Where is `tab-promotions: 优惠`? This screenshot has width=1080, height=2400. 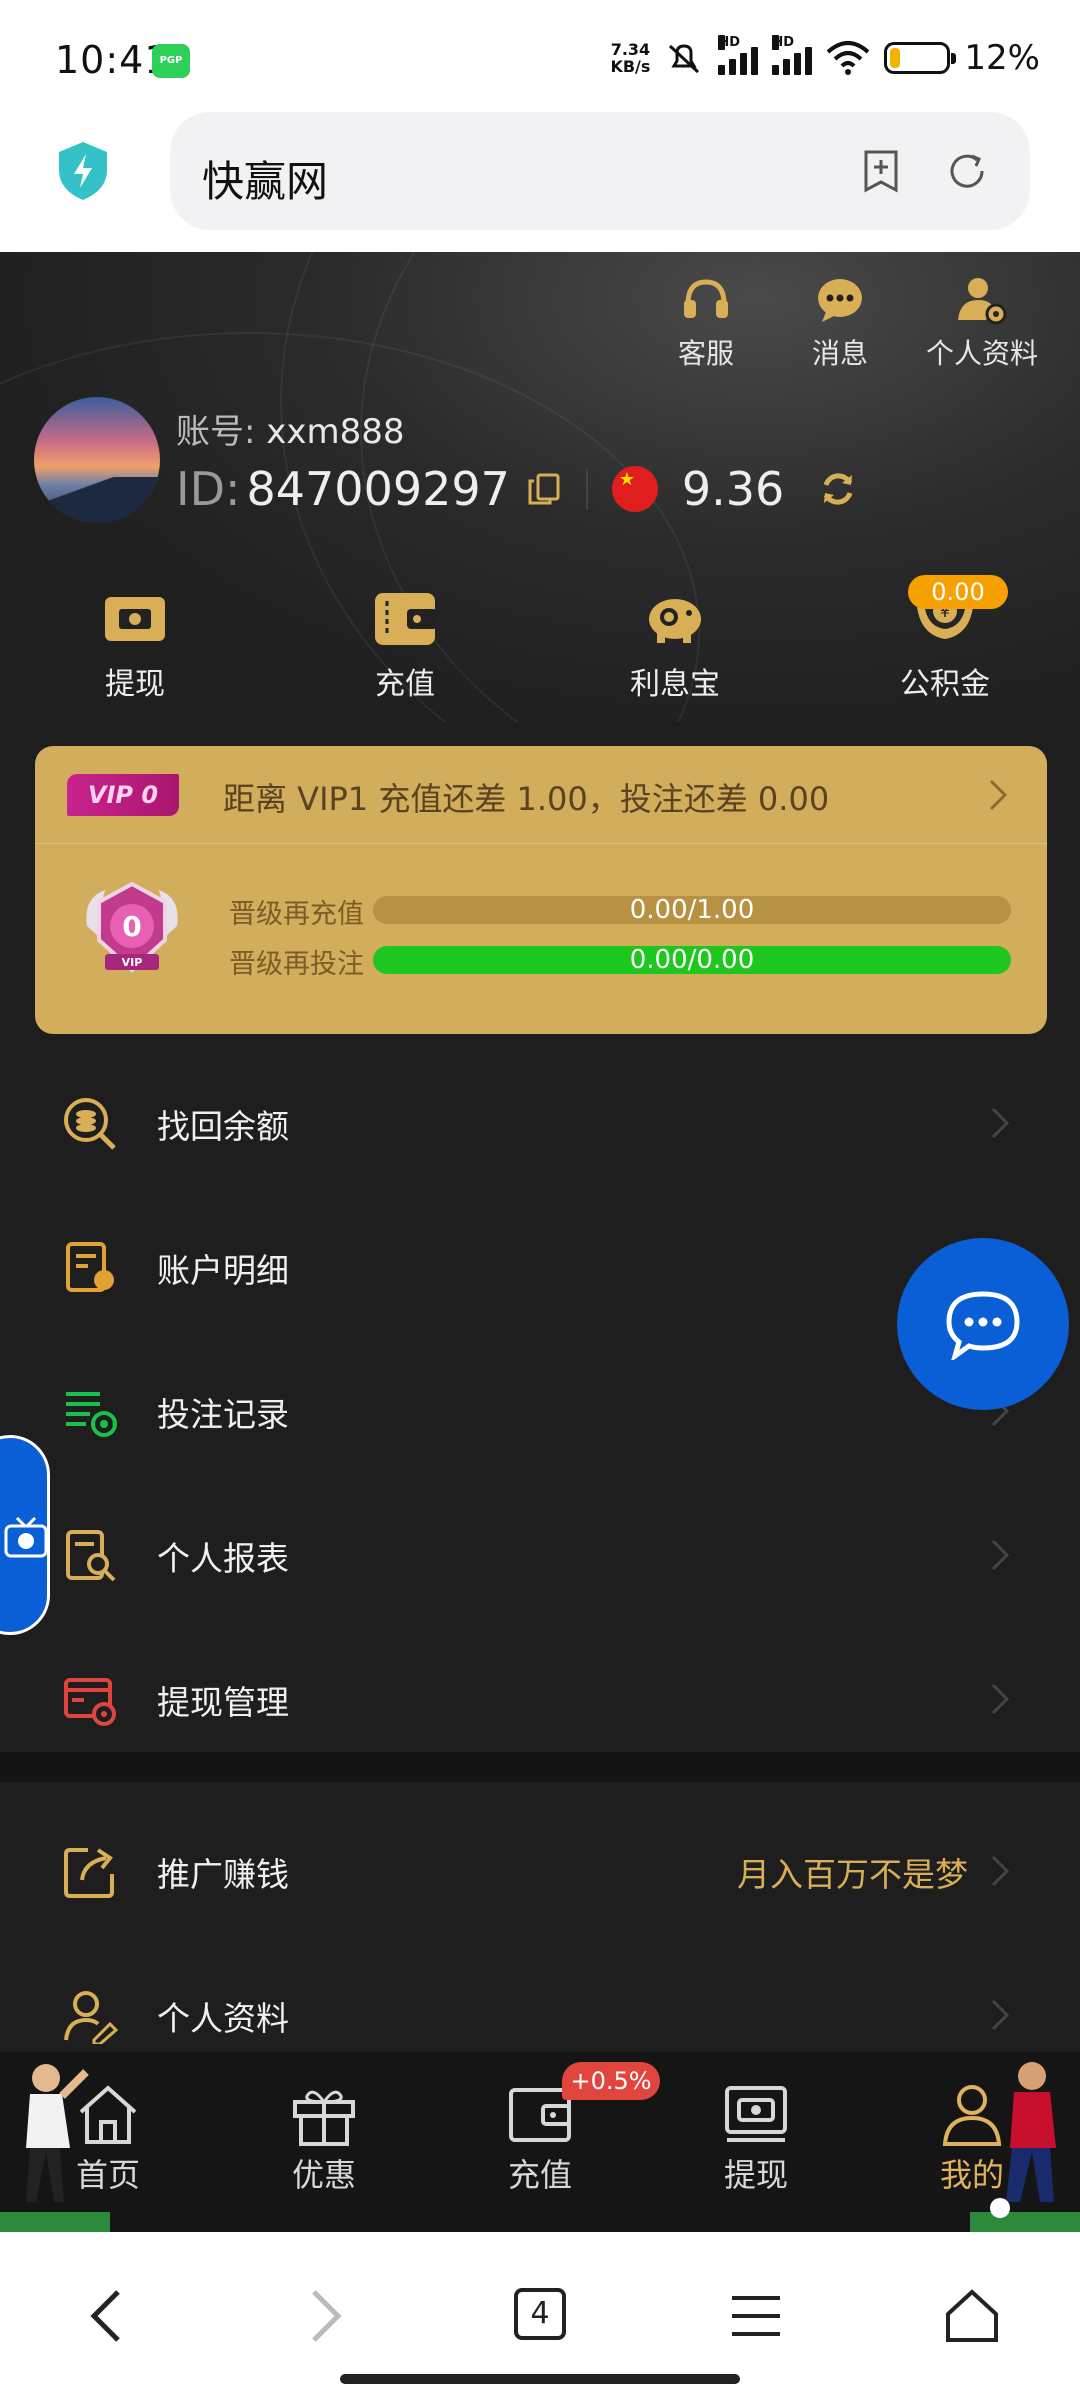 tab-promotions: 优惠 is located at coordinates (324, 2139).